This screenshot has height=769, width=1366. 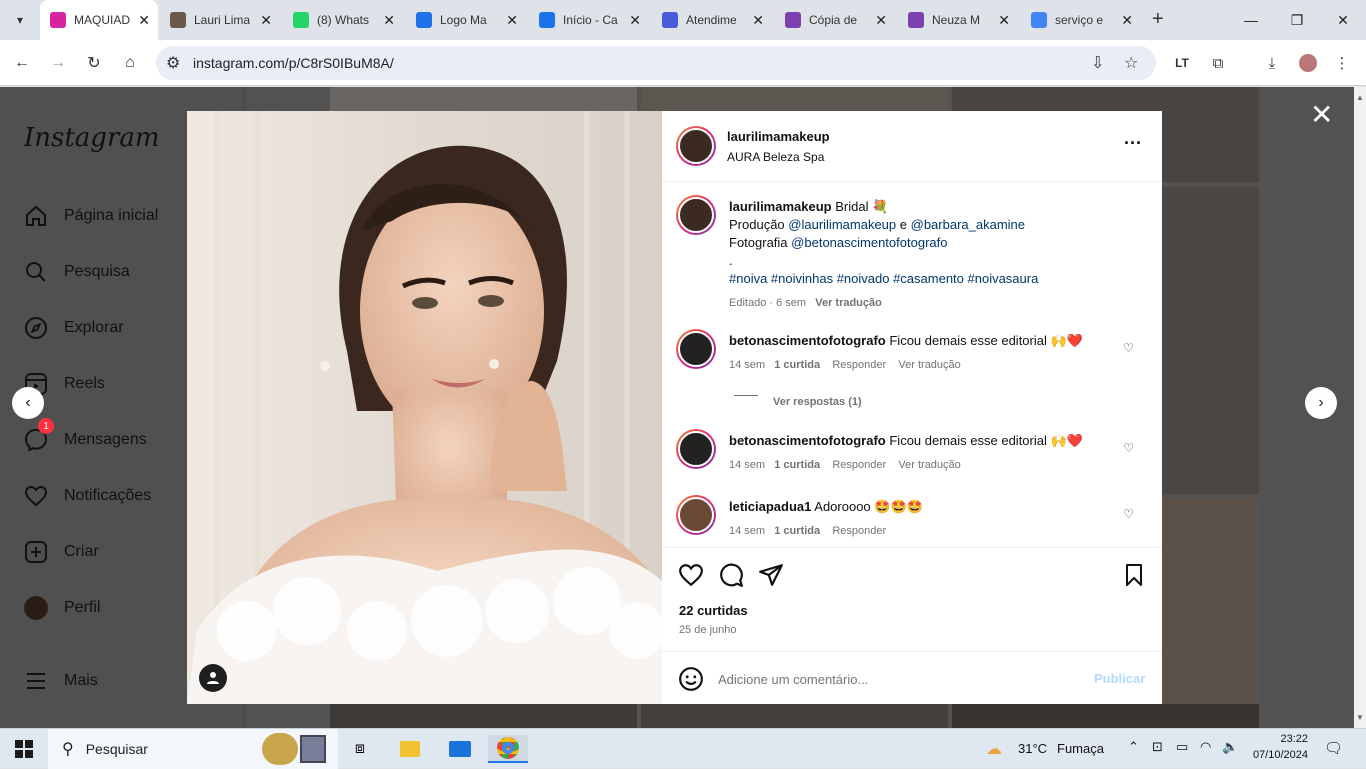 What do you see at coordinates (193, 749) in the screenshot?
I see `taskbar-search-box: ⚲ Pesquisar` at bounding box center [193, 749].